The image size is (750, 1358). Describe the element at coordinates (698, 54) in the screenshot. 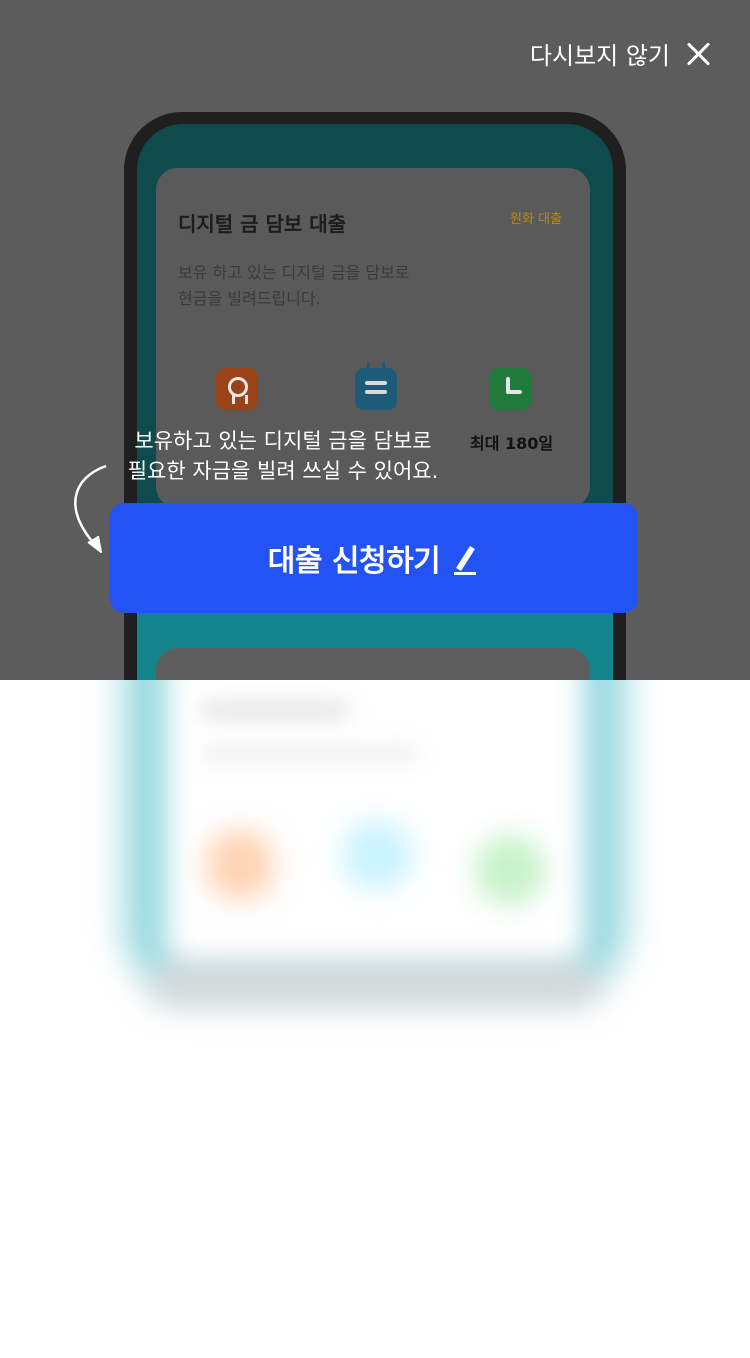

I see `close-icon` at that location.